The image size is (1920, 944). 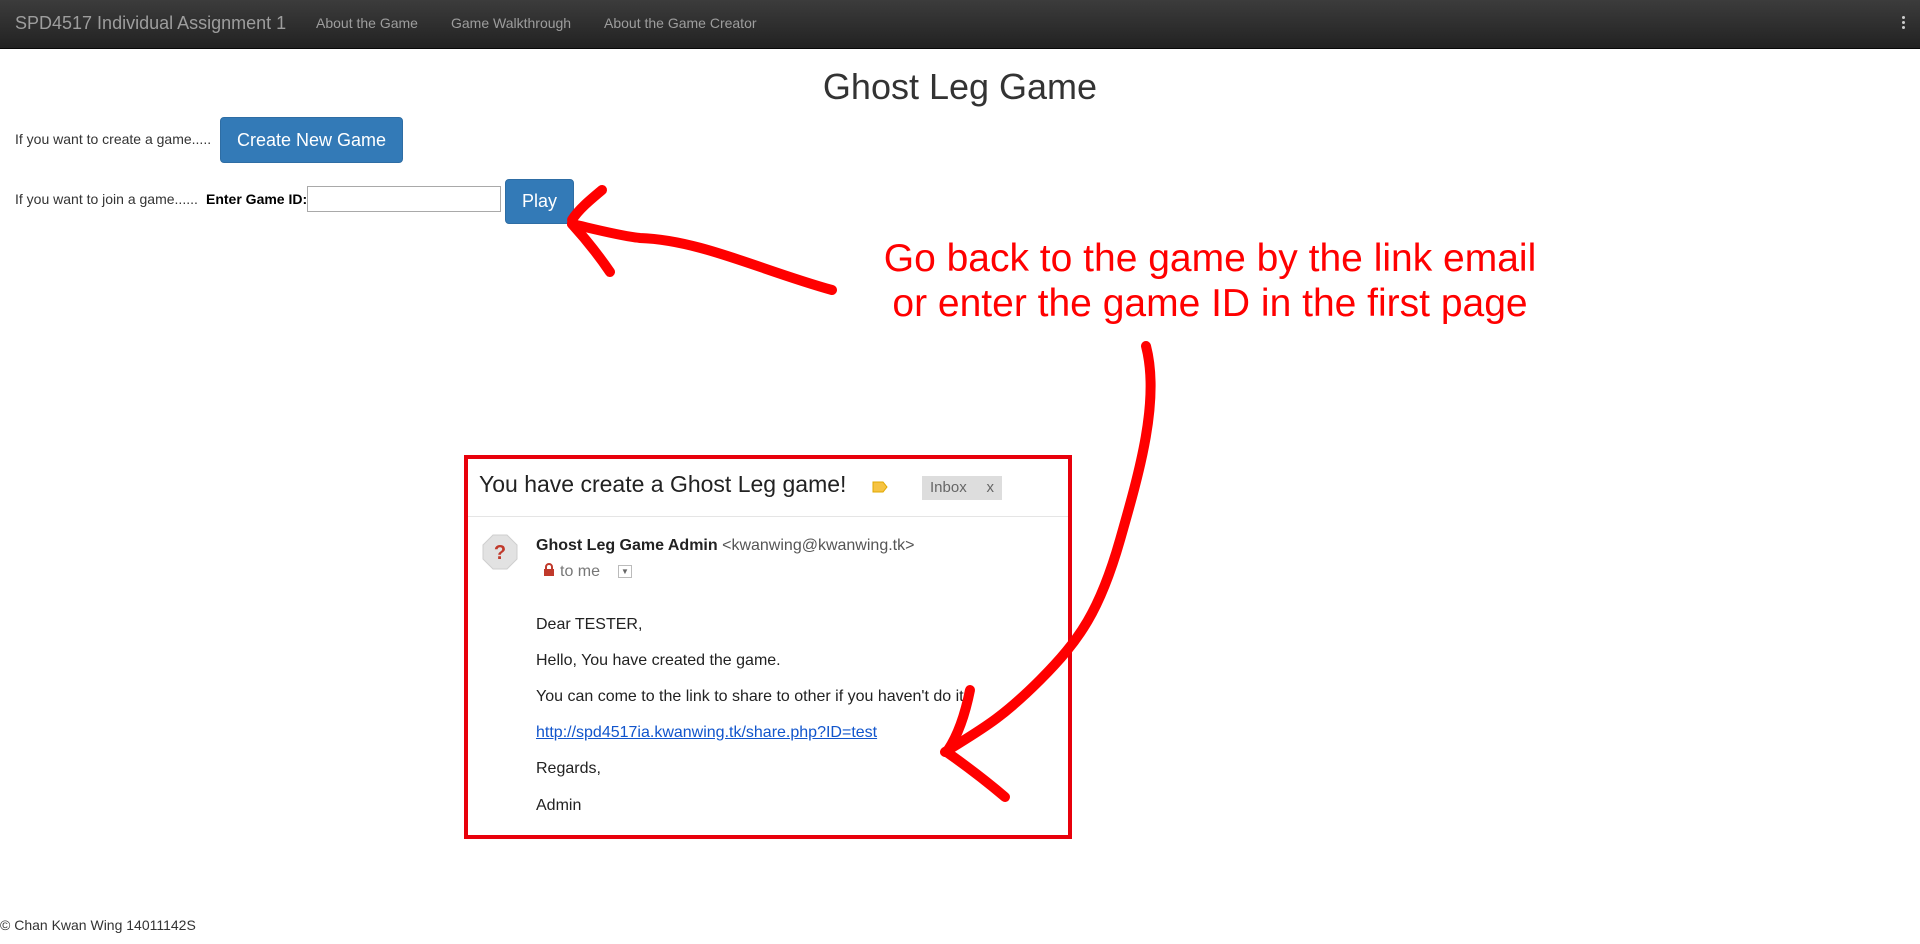 What do you see at coordinates (367, 24) in the screenshot?
I see `nav-link-about-game: About the Game` at bounding box center [367, 24].